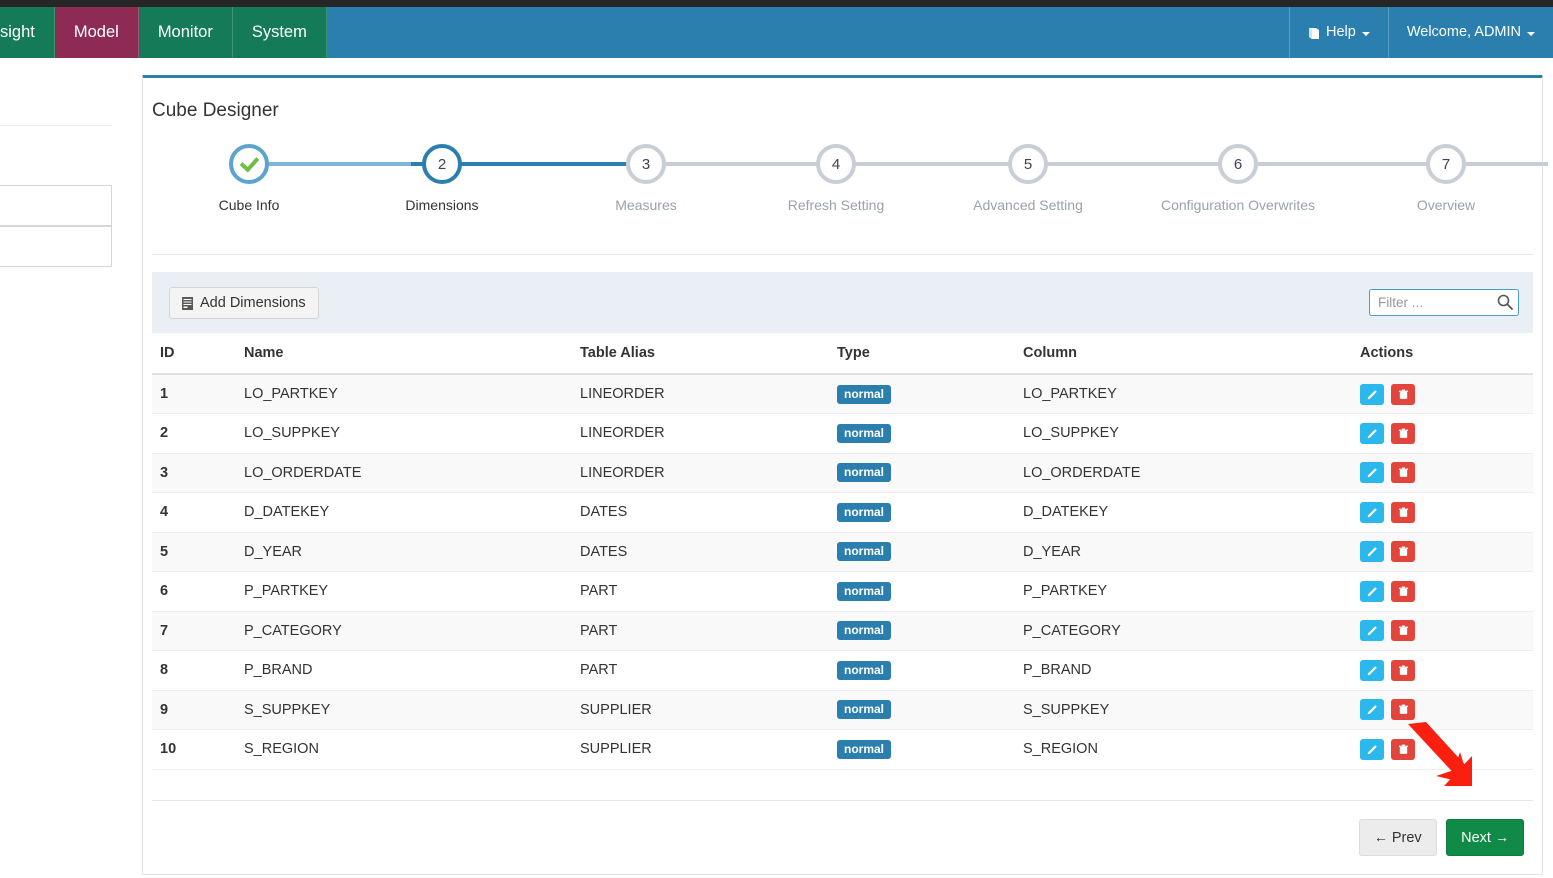 This screenshot has height=878, width=1553. What do you see at coordinates (244, 302) in the screenshot?
I see `add-dimensions-button: Add Dimensions` at bounding box center [244, 302].